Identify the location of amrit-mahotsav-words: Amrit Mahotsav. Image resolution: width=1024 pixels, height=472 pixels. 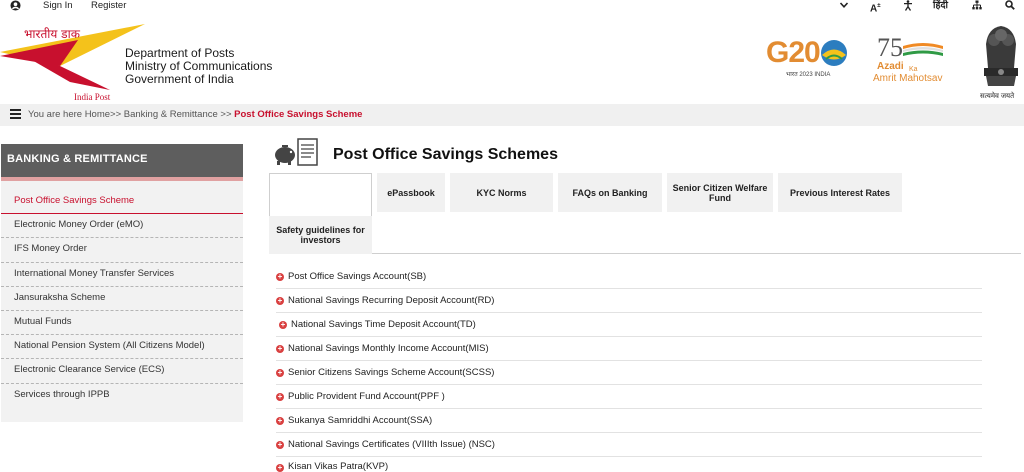
(908, 78).